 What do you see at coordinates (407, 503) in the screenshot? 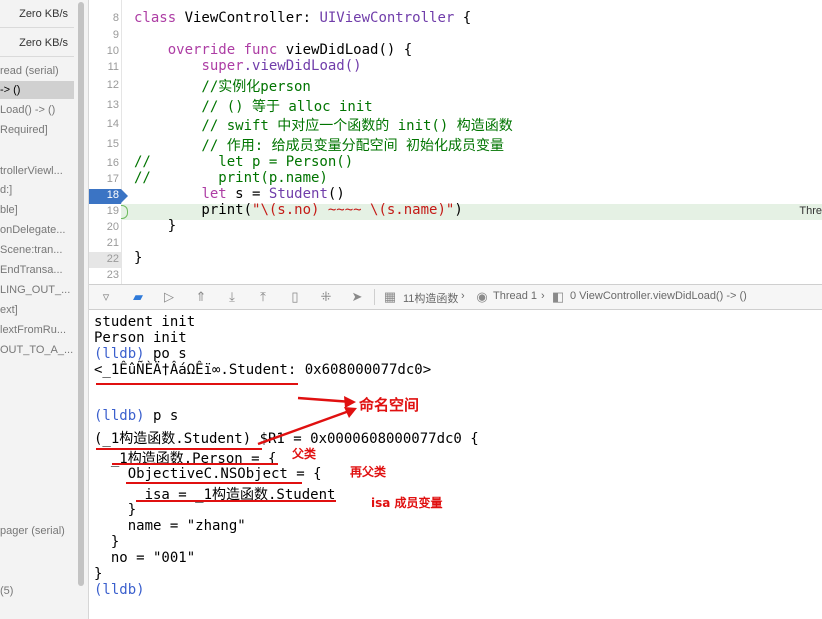
I see `annotation-isa-member: isa 成员变量` at bounding box center [407, 503].